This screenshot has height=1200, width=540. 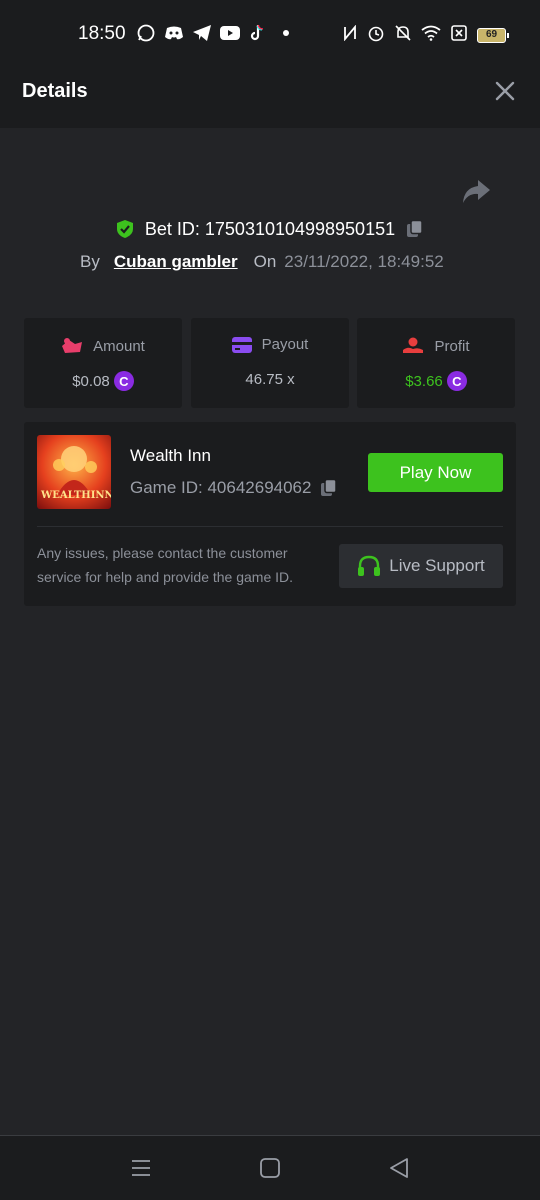 I want to click on close-button, so click(x=505, y=91).